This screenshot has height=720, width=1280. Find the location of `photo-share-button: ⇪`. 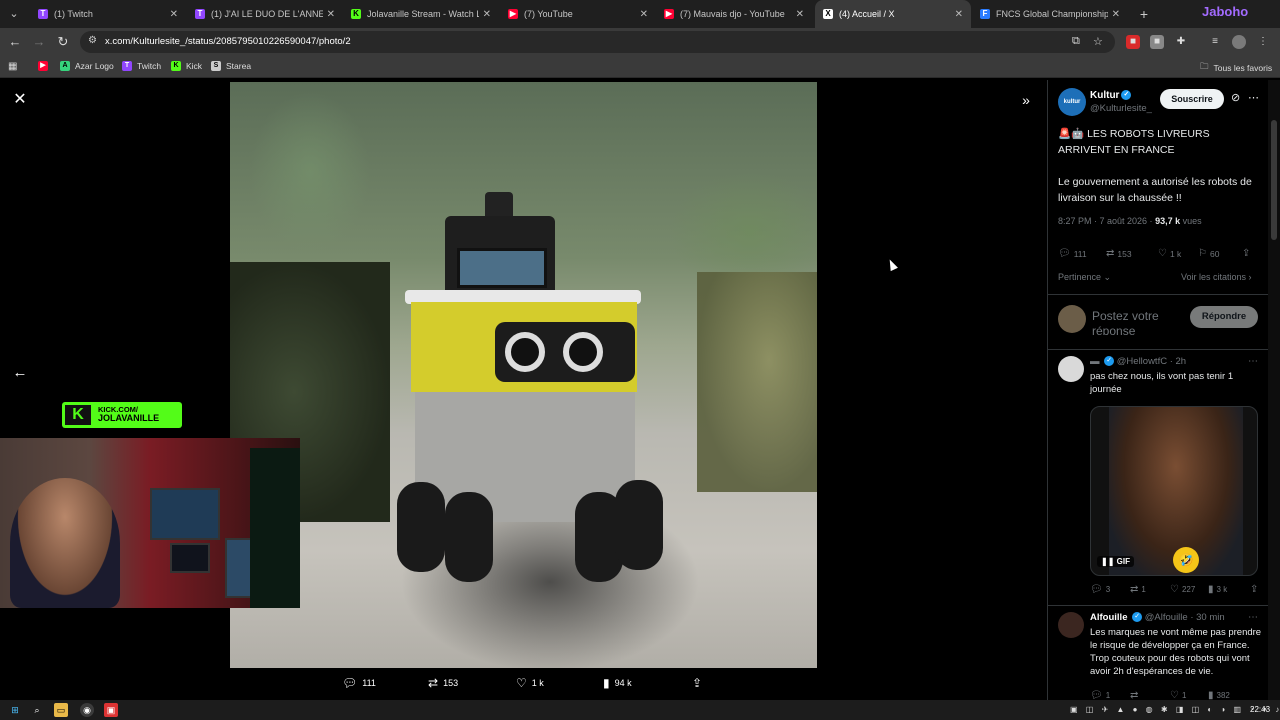

photo-share-button: ⇪ is located at coordinates (697, 683).